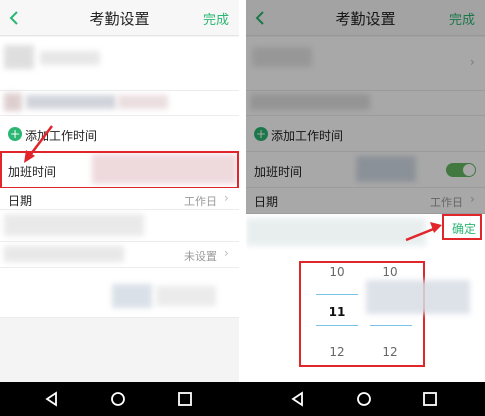 The width and height of the screenshot is (485, 416). What do you see at coordinates (242, 191) in the screenshot?
I see `panel-divider` at bounding box center [242, 191].